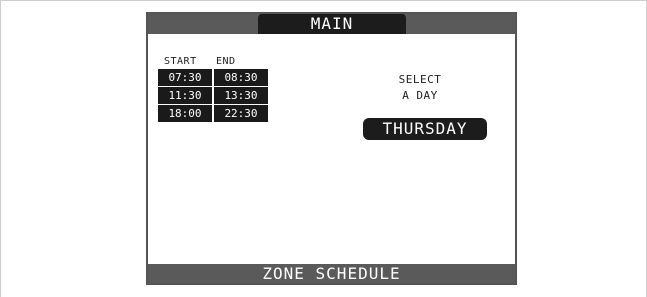 The height and width of the screenshot is (297, 647). I want to click on schedule-row: 07:30 08:30, so click(214, 77).